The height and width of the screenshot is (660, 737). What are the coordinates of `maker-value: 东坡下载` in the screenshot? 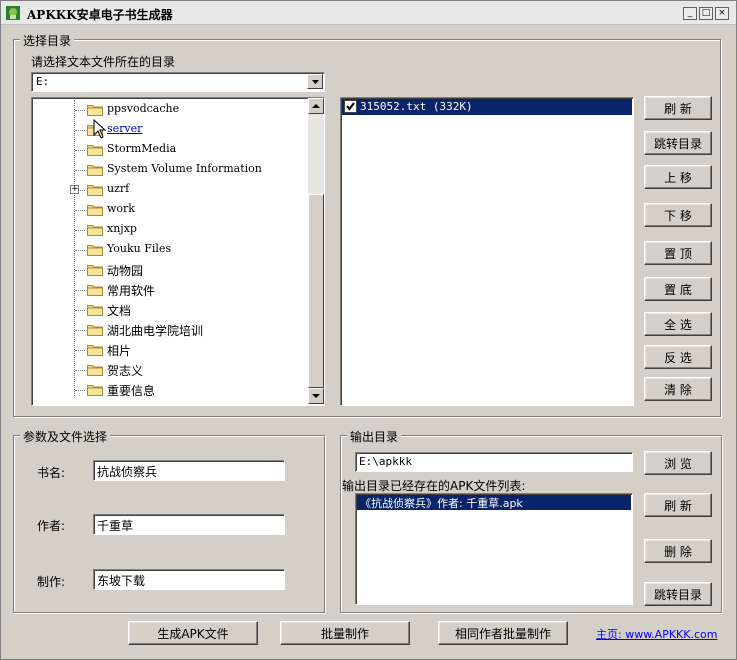 It's located at (121, 581).